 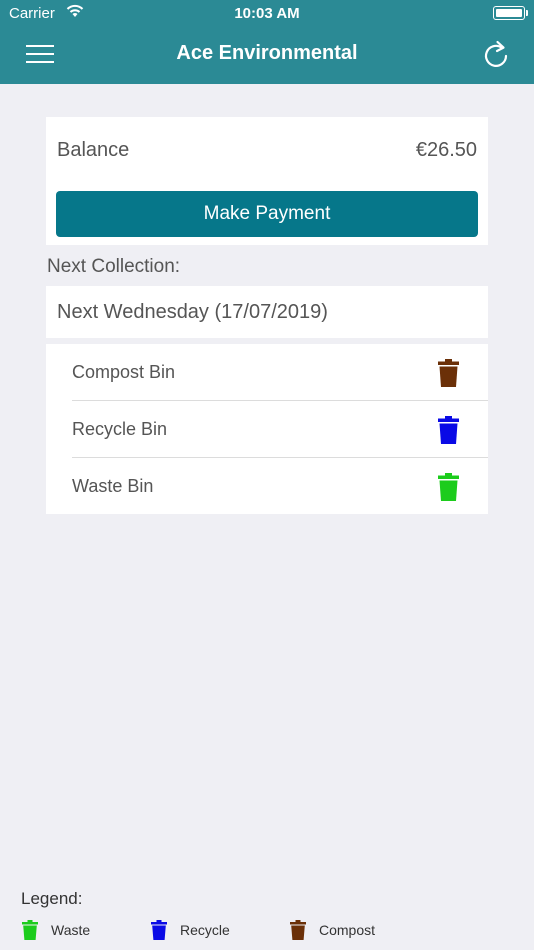 What do you see at coordinates (267, 214) in the screenshot?
I see `make-payment-button: Make Payment` at bounding box center [267, 214].